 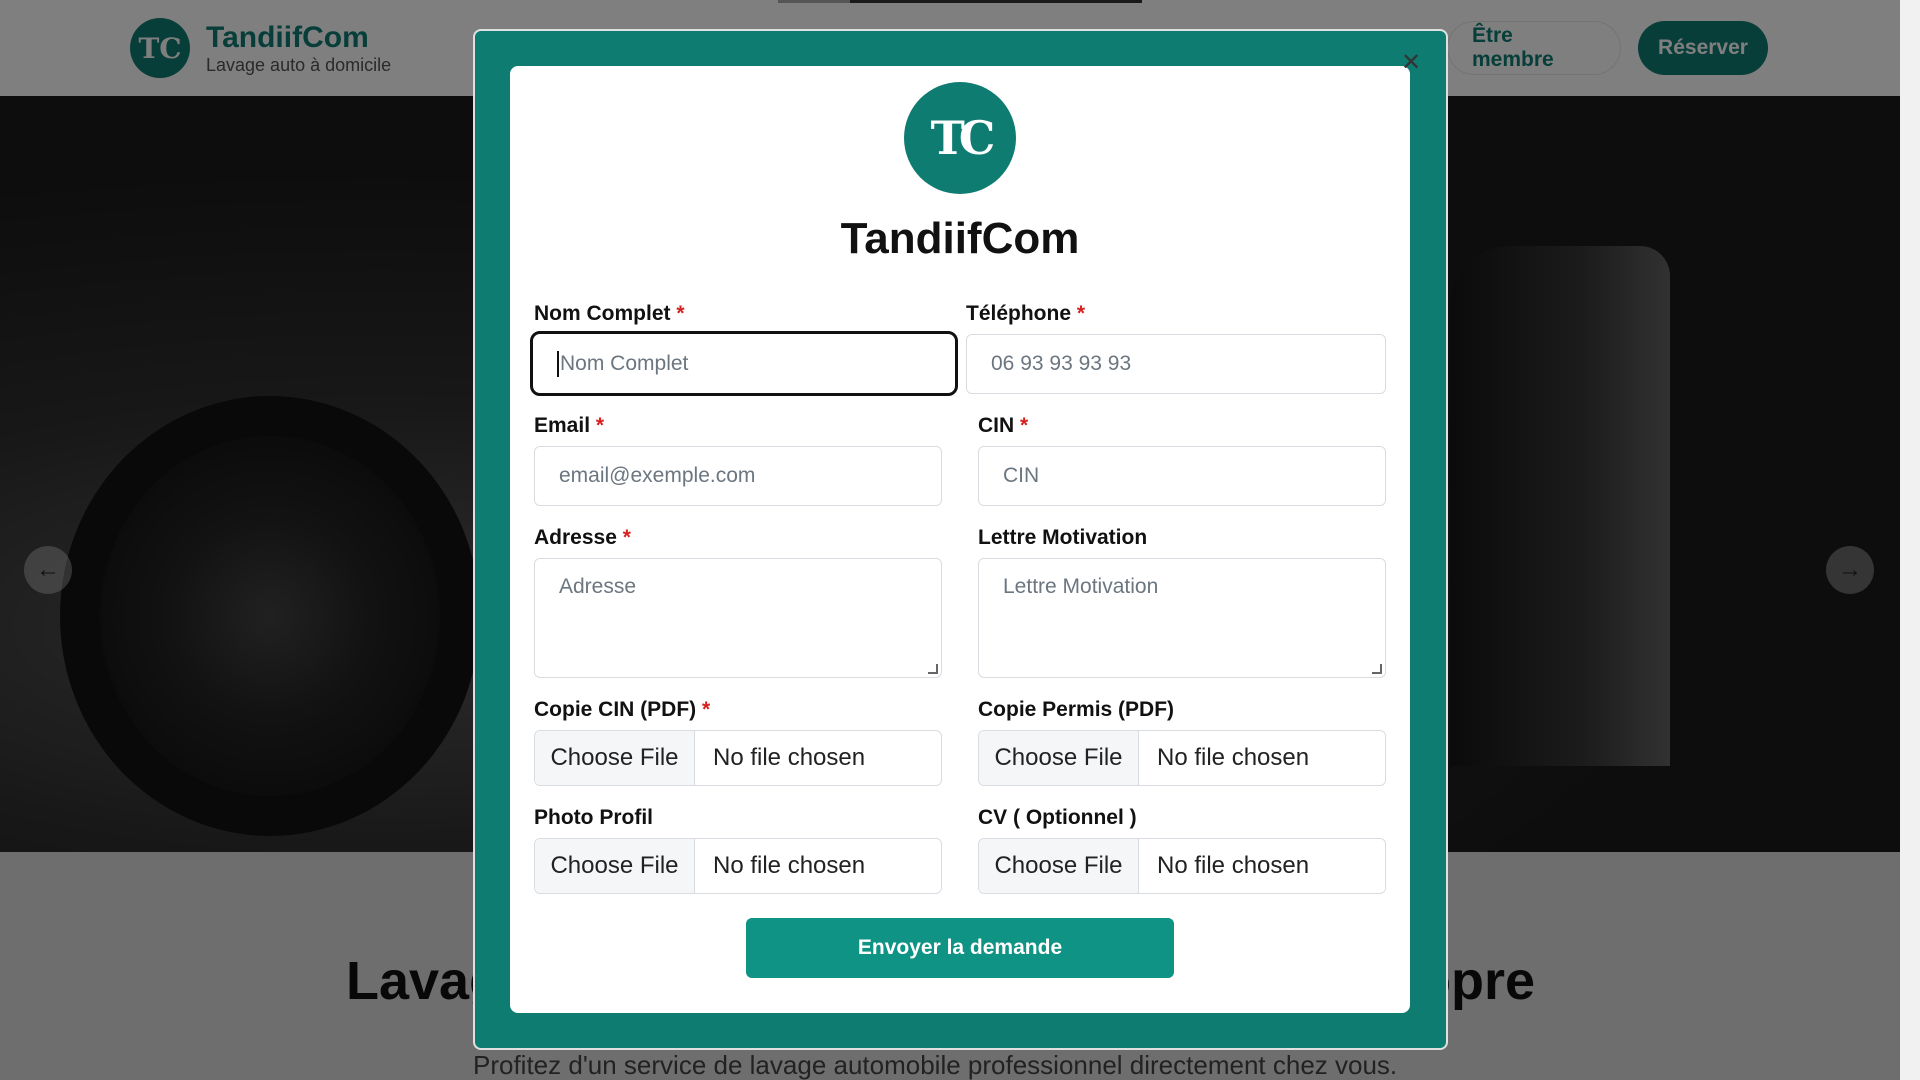 I want to click on adresse-textarea: Adresse, so click(x=738, y=618).